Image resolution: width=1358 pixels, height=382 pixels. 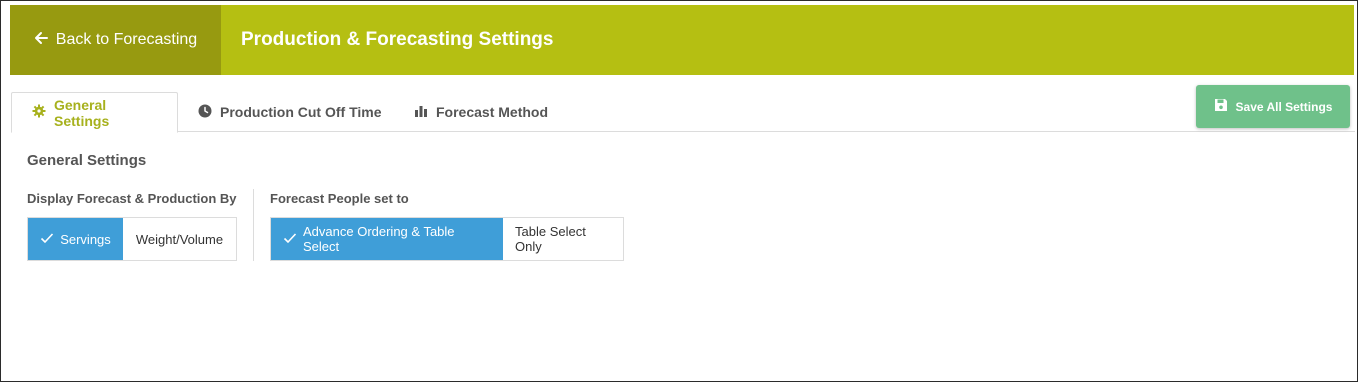 I want to click on save-all-settings-button: Save All Settings, so click(x=1273, y=106).